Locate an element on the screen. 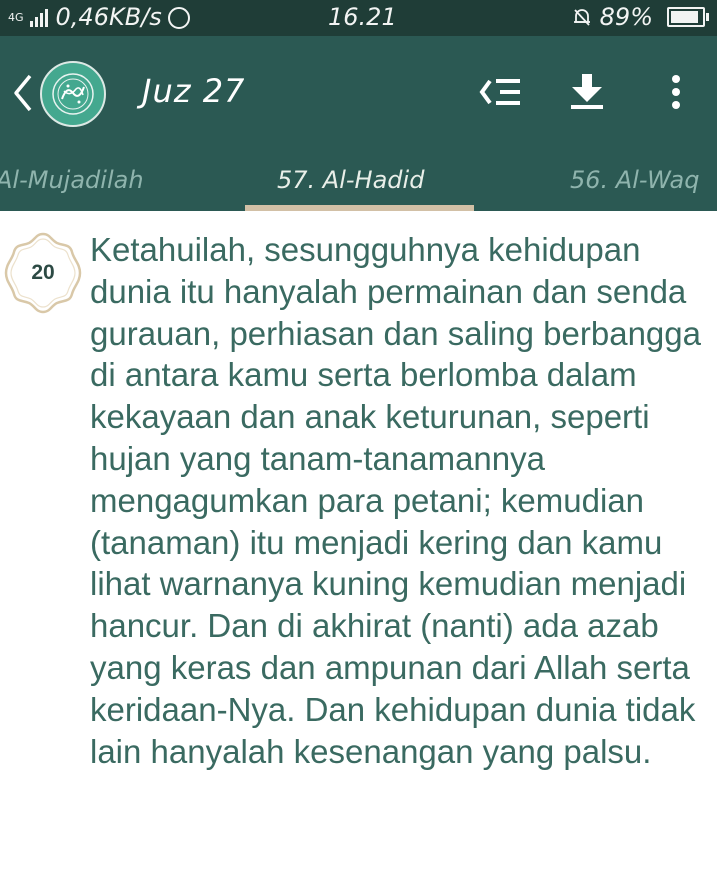  tab-al-waqiah: 56. Al-Waq is located at coordinates (634, 180).